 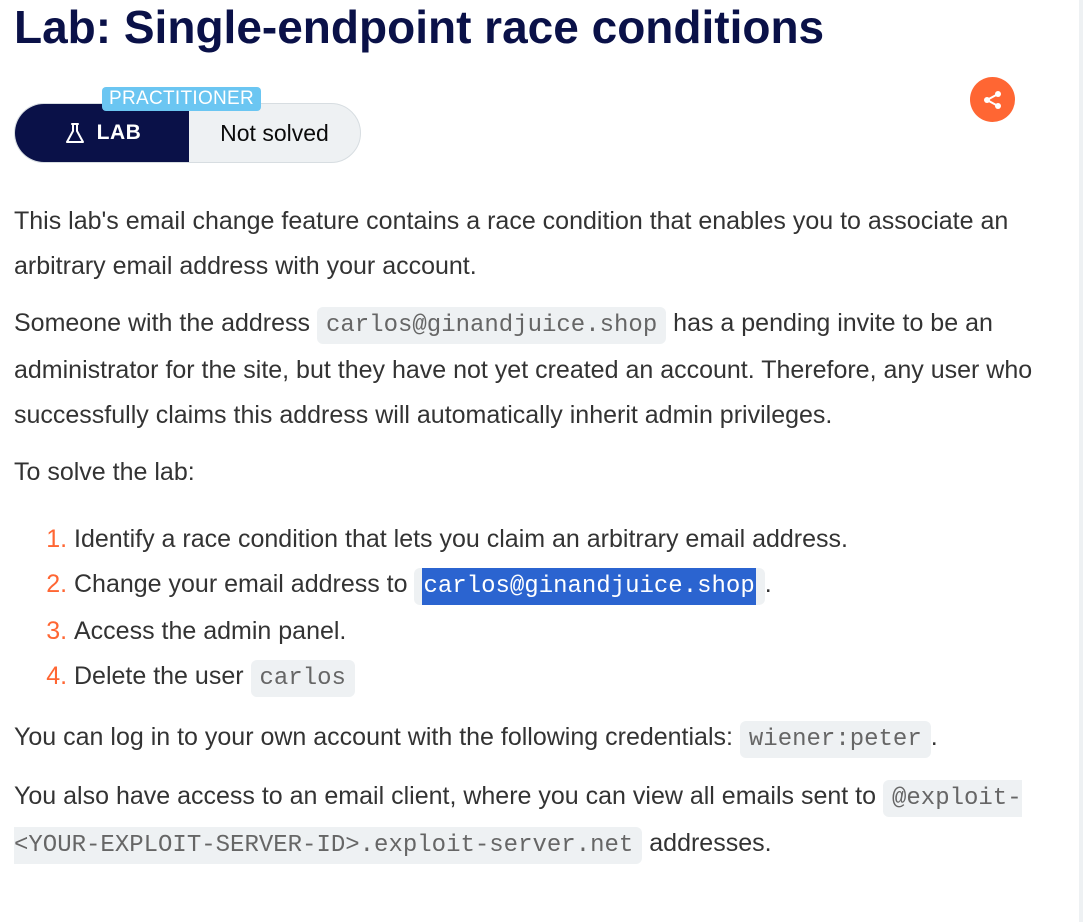 What do you see at coordinates (302, 678) in the screenshot?
I see `code-username: carlos` at bounding box center [302, 678].